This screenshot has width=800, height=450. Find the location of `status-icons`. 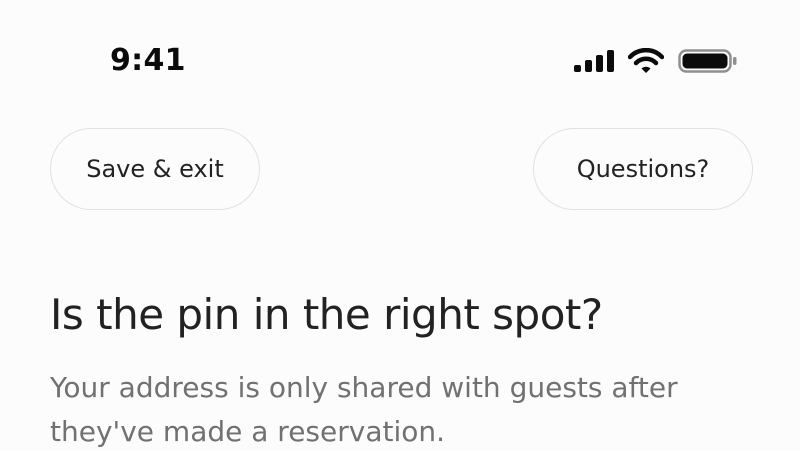

status-icons is located at coordinates (656, 60).